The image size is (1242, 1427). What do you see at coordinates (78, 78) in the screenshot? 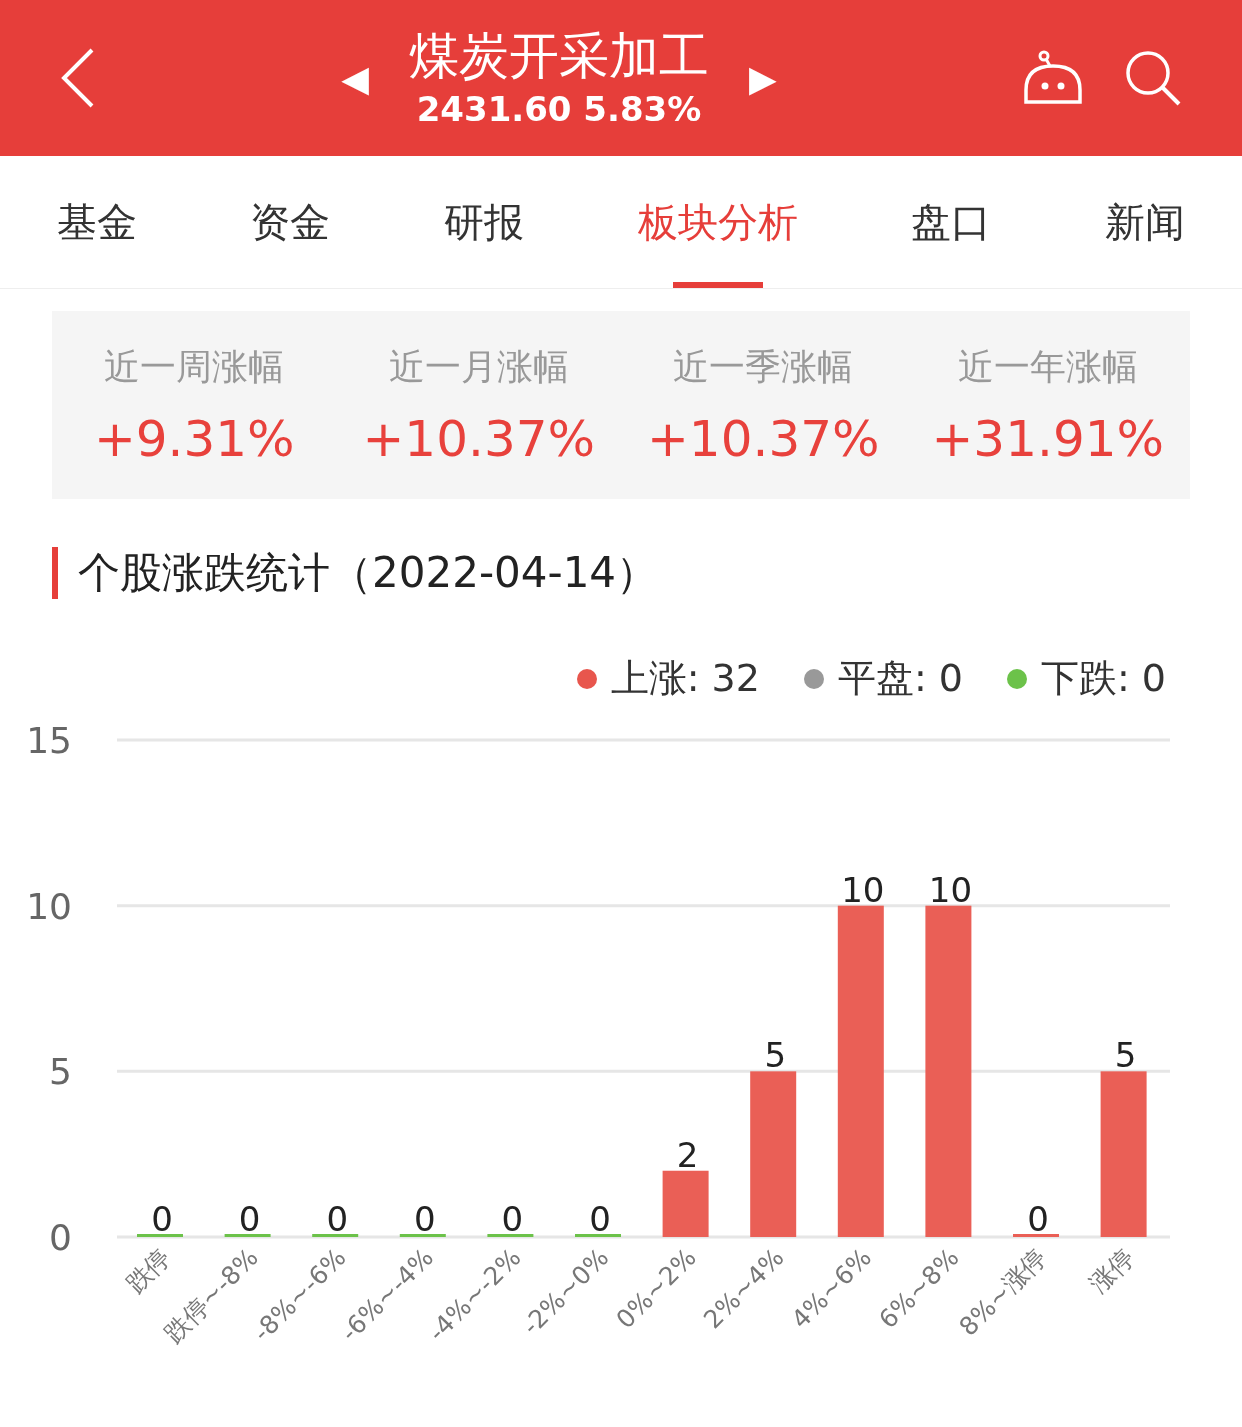
I see `back-icon` at bounding box center [78, 78].